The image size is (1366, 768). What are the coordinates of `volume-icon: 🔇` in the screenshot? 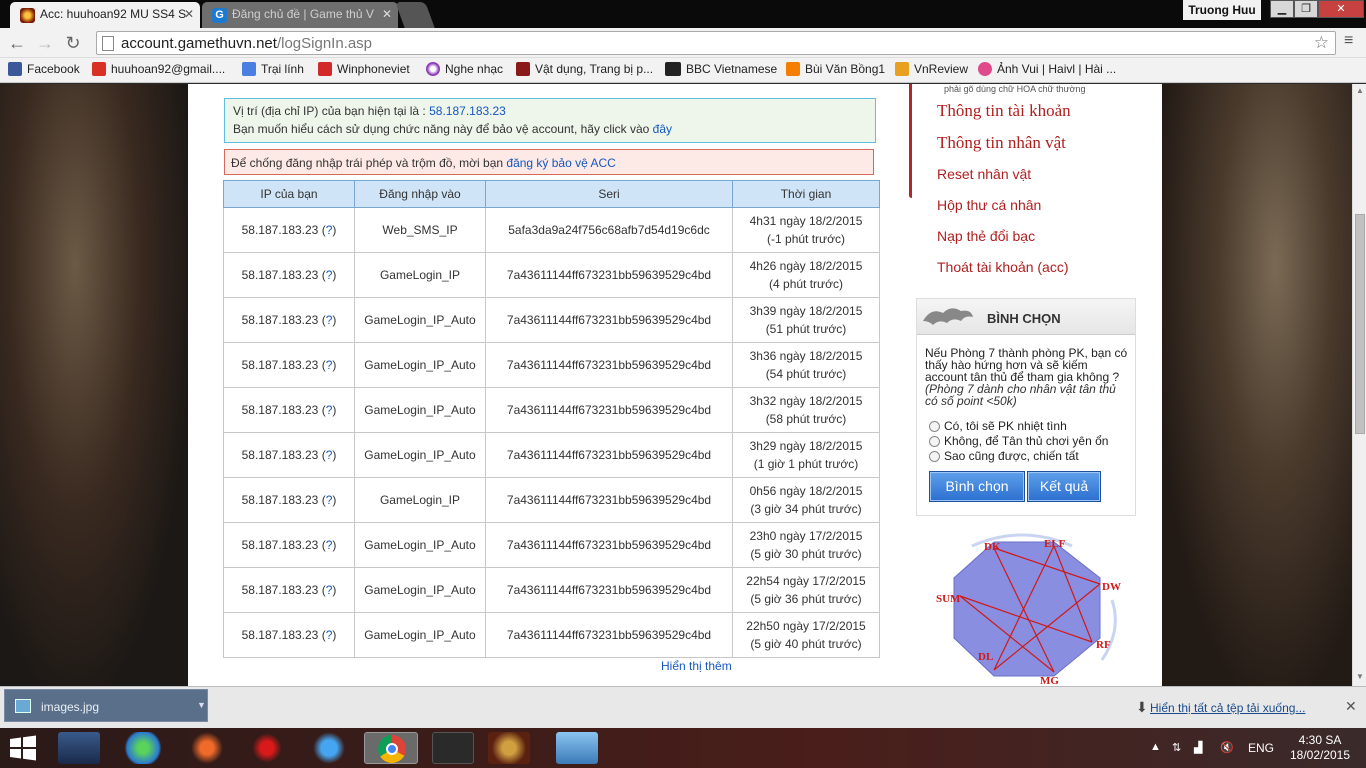 It's located at (1227, 748).